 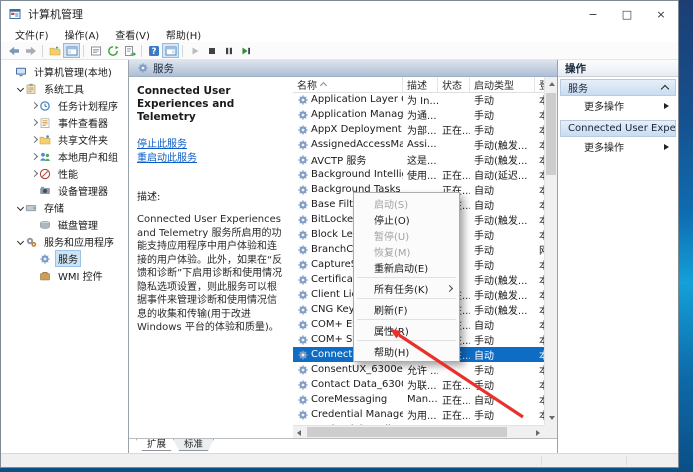 What do you see at coordinates (348, 84) in the screenshot?
I see `column-header-0: 名称` at bounding box center [348, 84].